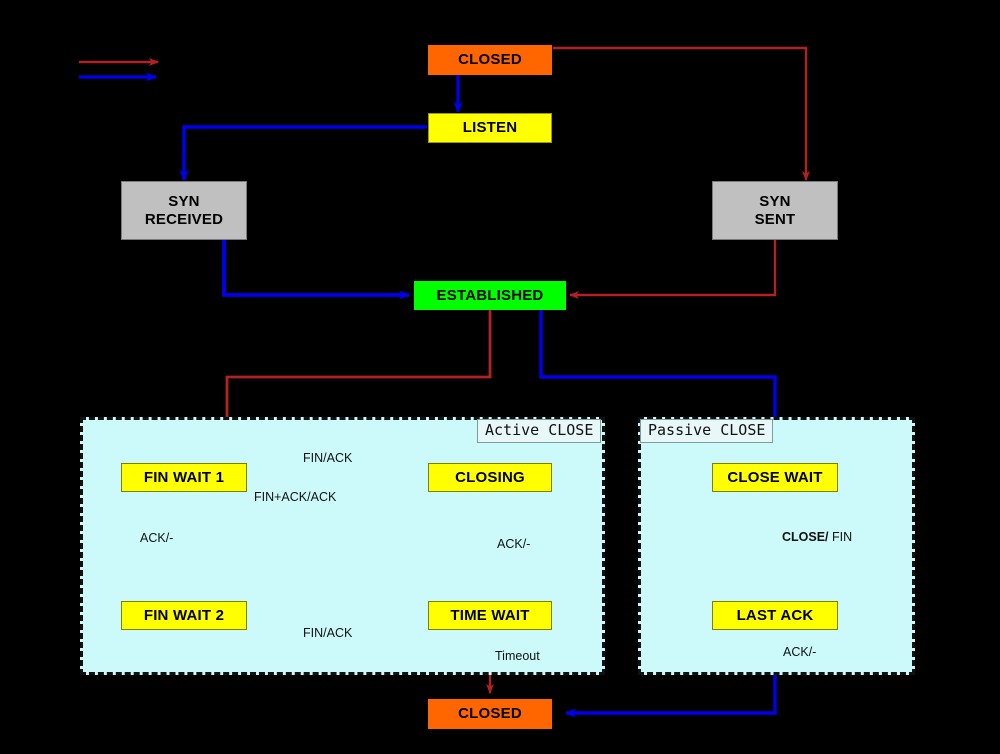 The image size is (1000, 754). Describe the element at coordinates (184, 210) in the screenshot. I see `state-syn-received: SYN RECEIVED` at that location.